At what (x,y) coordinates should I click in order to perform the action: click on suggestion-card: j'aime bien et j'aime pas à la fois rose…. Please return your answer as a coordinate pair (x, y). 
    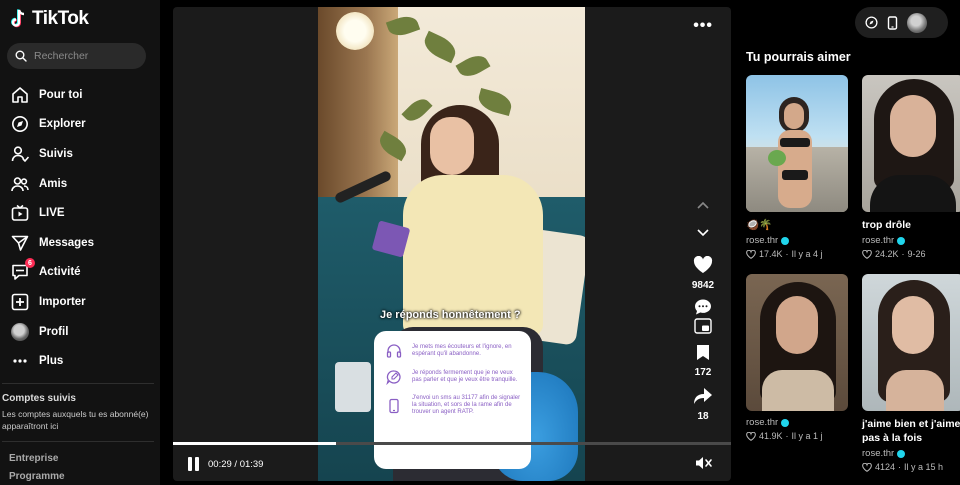
    Looking at the image, I should click on (911, 373).